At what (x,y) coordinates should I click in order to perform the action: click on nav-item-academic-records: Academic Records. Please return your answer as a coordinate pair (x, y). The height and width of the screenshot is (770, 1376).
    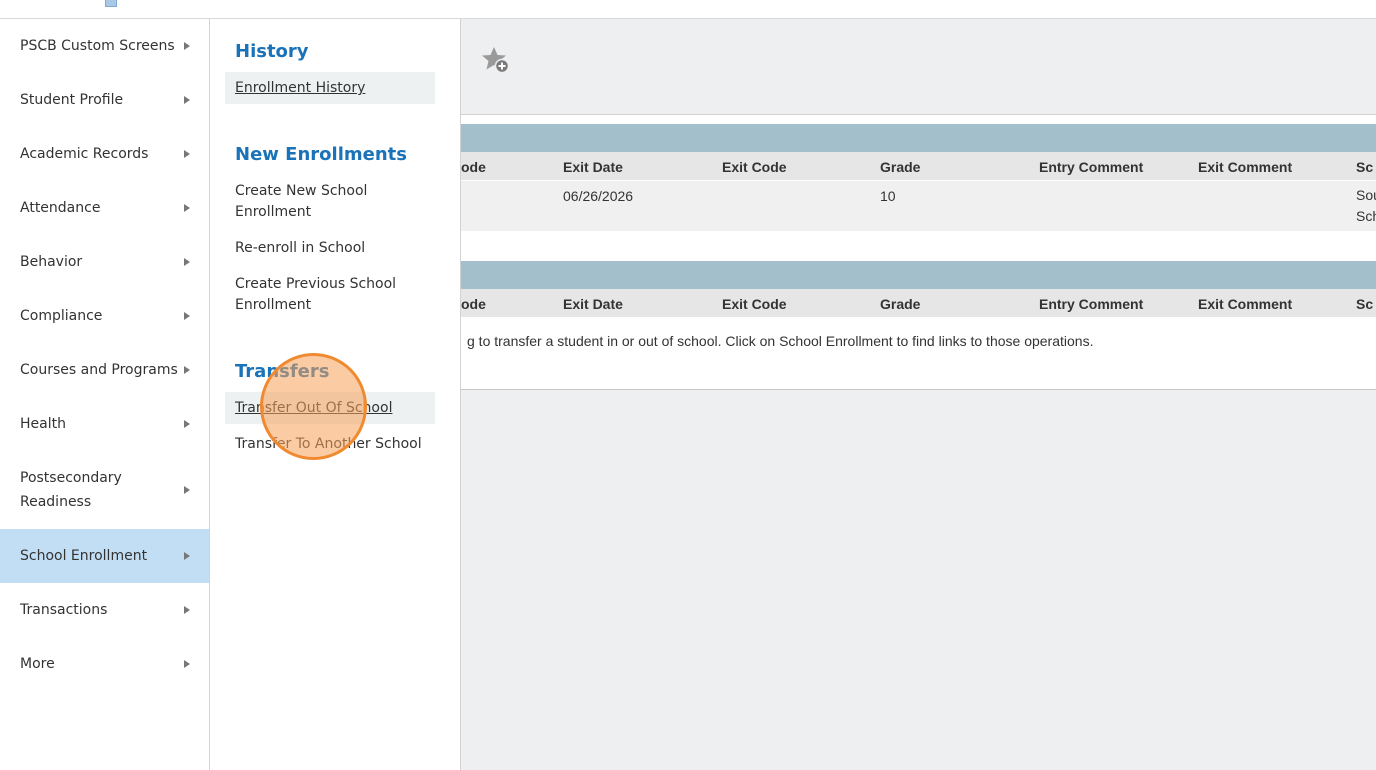
    Looking at the image, I should click on (104, 154).